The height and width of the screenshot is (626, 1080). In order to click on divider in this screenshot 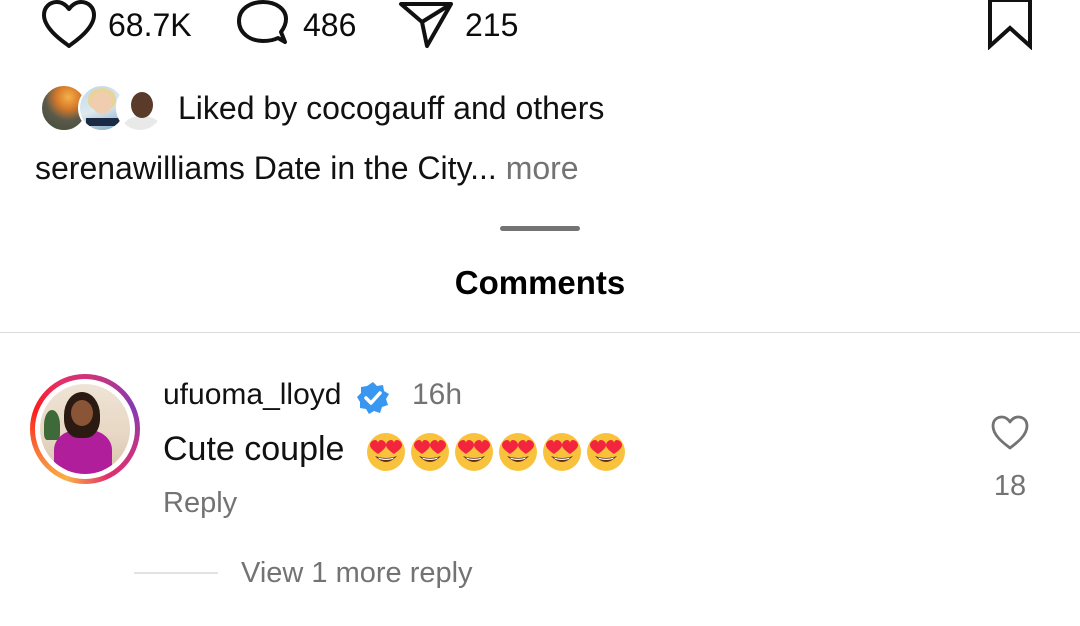, I will do `click(540, 332)`.